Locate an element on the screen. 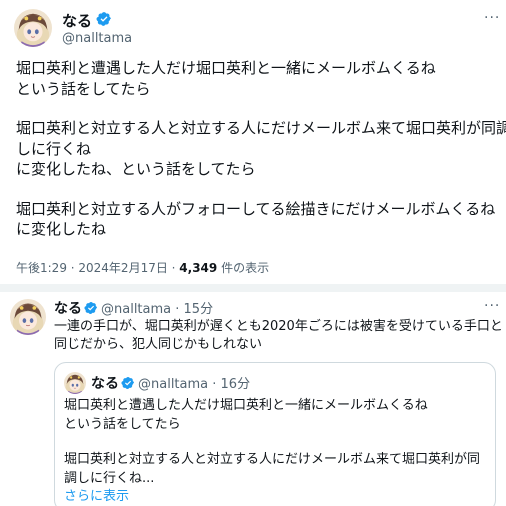 The height and width of the screenshot is (506, 506). quote-header: なる @nalltama · 16分 is located at coordinates (170, 383).